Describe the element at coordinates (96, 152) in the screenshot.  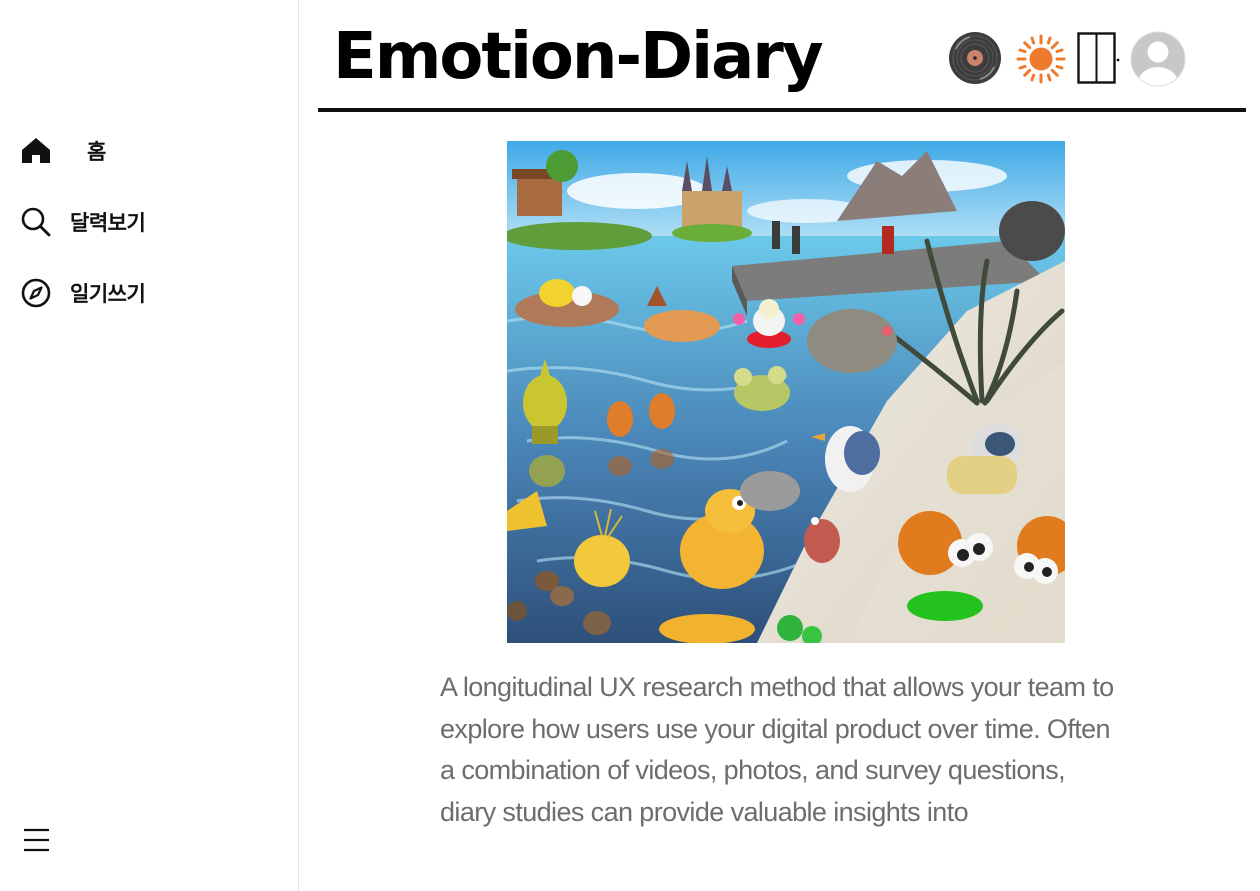
I see `sidebar-item-label: 홈` at that location.